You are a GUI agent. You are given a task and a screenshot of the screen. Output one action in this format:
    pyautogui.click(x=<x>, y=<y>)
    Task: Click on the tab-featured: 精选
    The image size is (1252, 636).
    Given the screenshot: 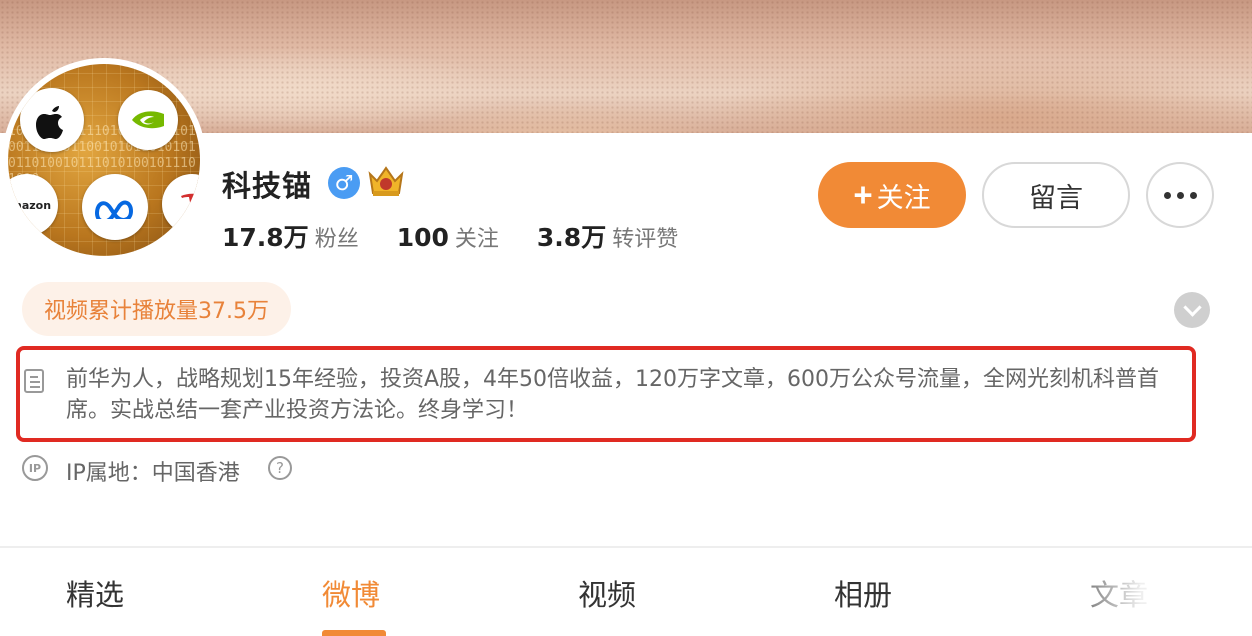 What is the action you would take?
    pyautogui.click(x=95, y=593)
    